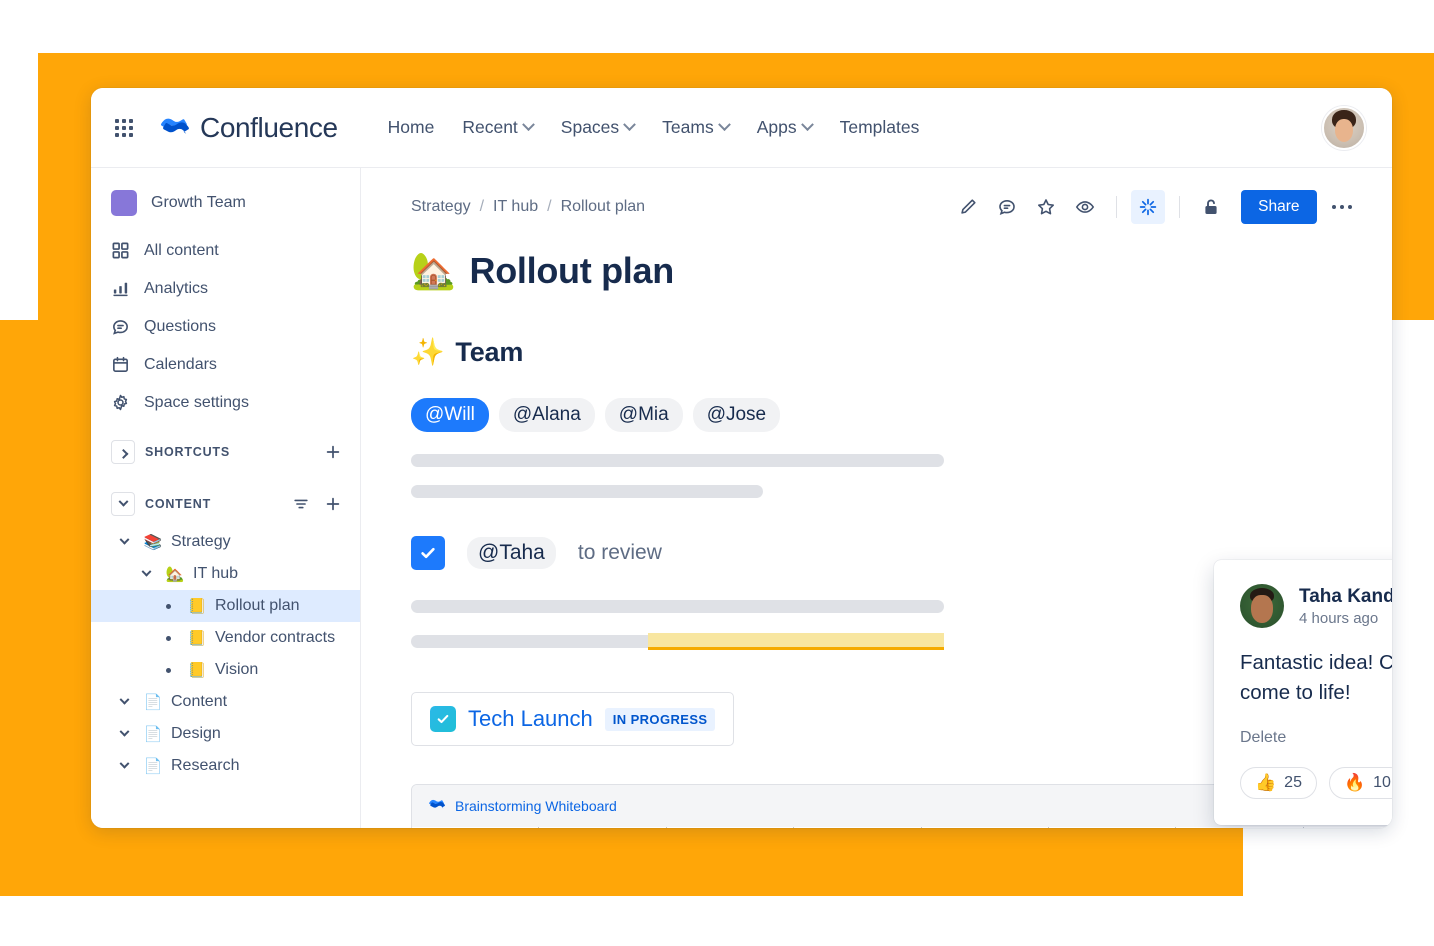 The width and height of the screenshot is (1434, 946). I want to click on comment-author-avatar, so click(1262, 606).